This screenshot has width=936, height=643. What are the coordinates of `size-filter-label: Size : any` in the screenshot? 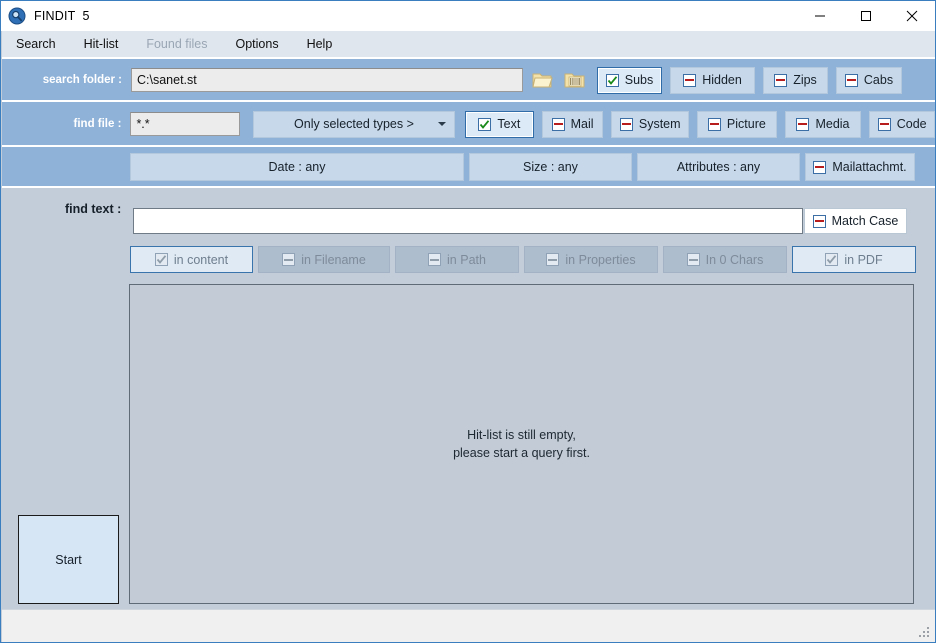 It's located at (550, 167).